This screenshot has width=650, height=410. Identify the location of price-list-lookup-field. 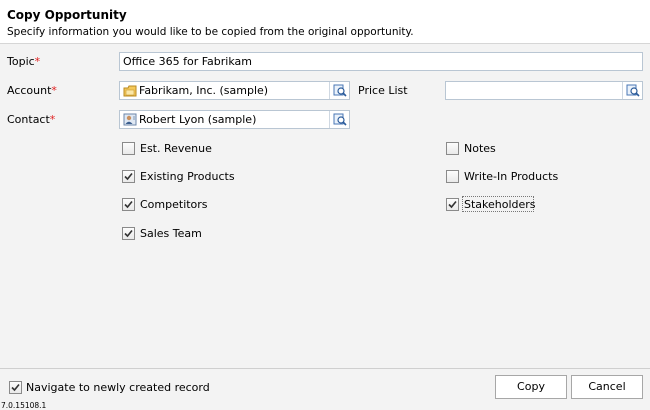
(544, 90).